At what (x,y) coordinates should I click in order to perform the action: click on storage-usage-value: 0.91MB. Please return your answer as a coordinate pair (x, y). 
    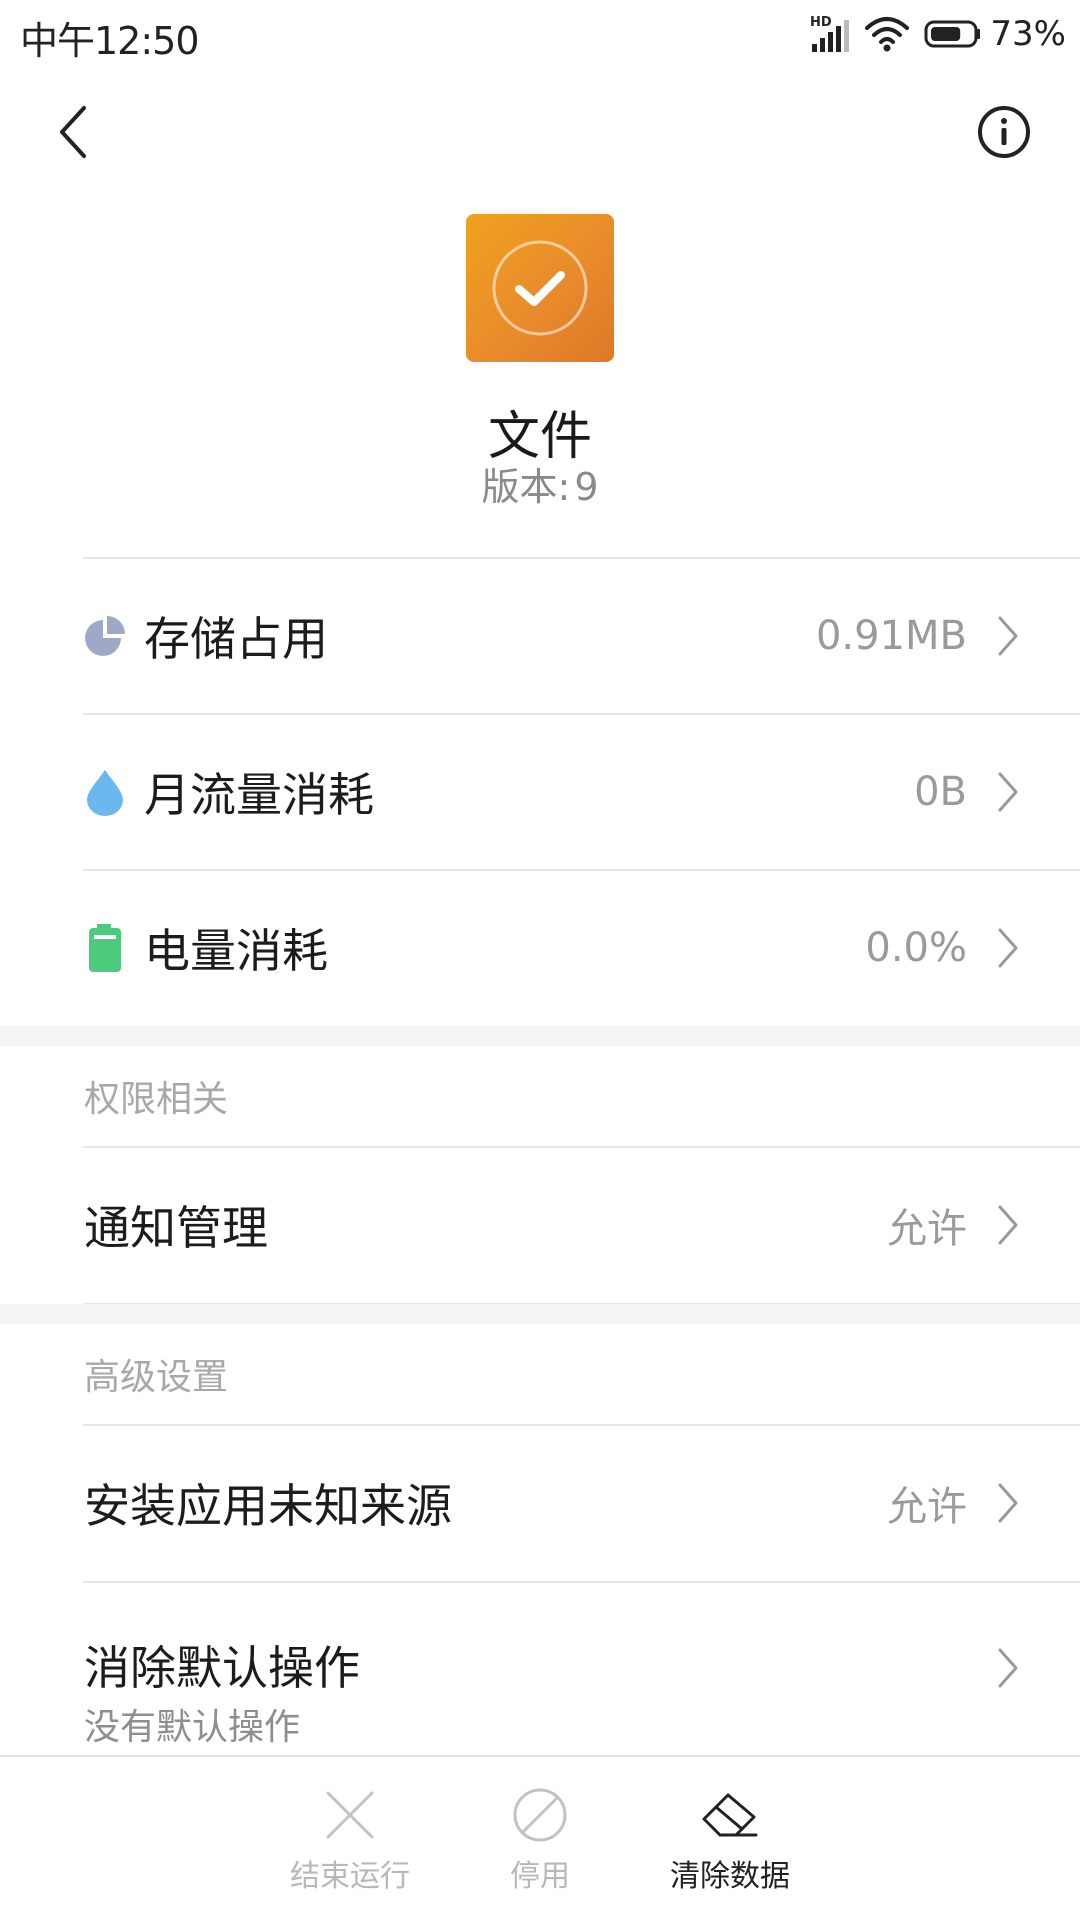
    Looking at the image, I should click on (891, 636).